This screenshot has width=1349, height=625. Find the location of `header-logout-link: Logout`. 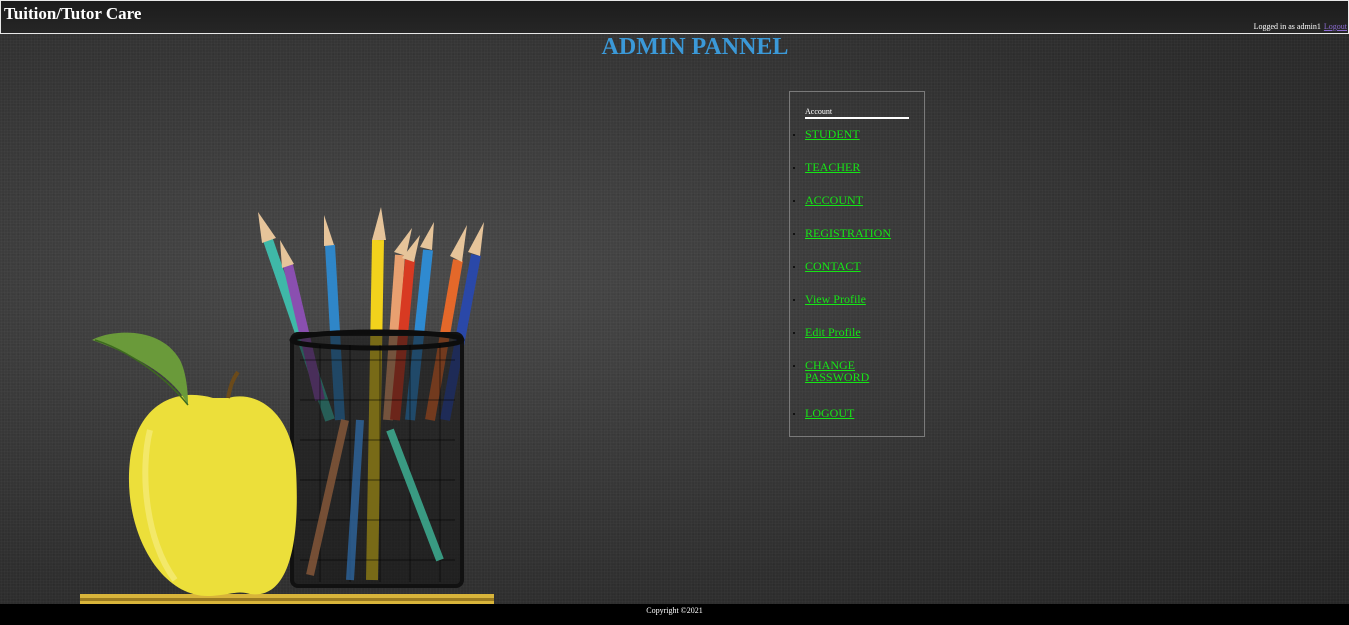

header-logout-link: Logout is located at coordinates (1335, 26).